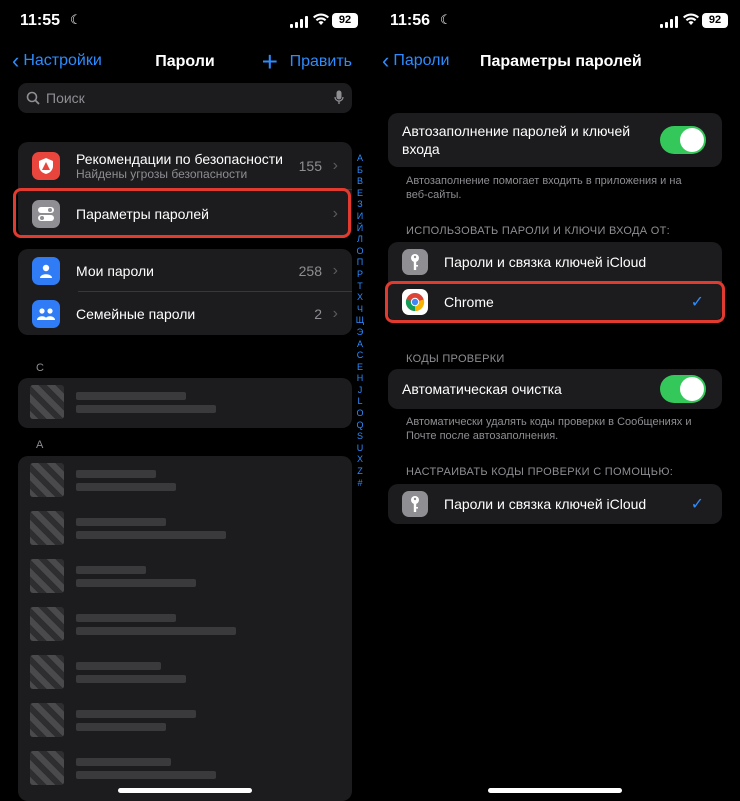  I want to click on status-time: 11:55, so click(40, 20).